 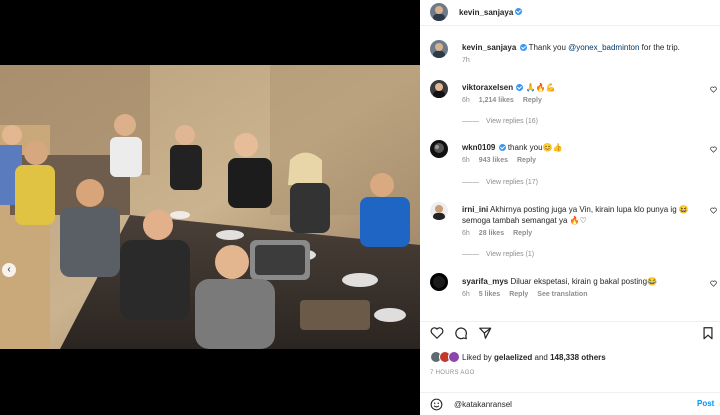 I want to click on action-bar, so click(x=570, y=331).